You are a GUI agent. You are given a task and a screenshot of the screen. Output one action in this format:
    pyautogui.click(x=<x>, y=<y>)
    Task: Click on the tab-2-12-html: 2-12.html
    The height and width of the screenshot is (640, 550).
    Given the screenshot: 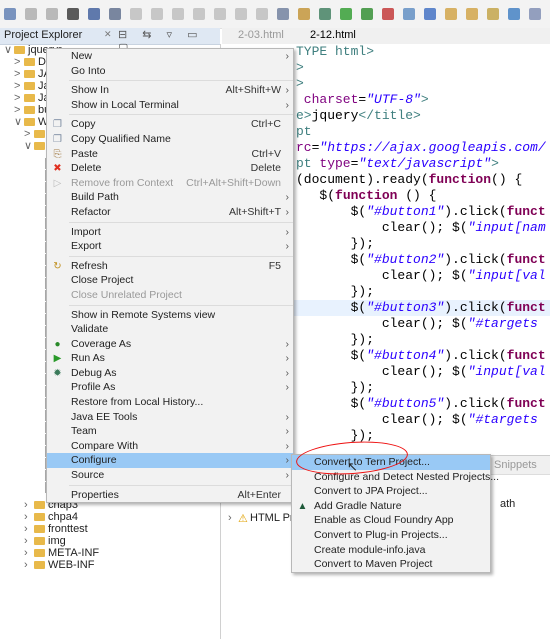 What is the action you would take?
    pyautogui.click(x=333, y=35)
    